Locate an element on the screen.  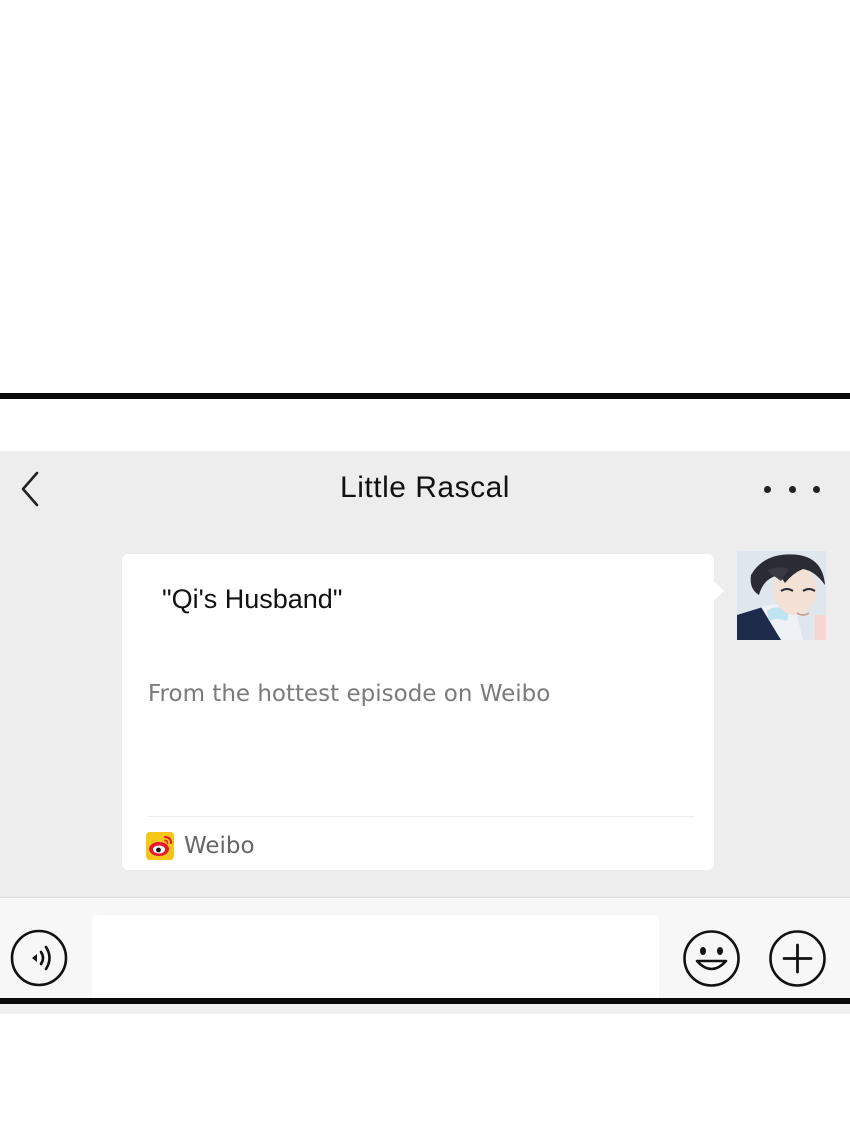
more-options-button is located at coordinates (792, 489).